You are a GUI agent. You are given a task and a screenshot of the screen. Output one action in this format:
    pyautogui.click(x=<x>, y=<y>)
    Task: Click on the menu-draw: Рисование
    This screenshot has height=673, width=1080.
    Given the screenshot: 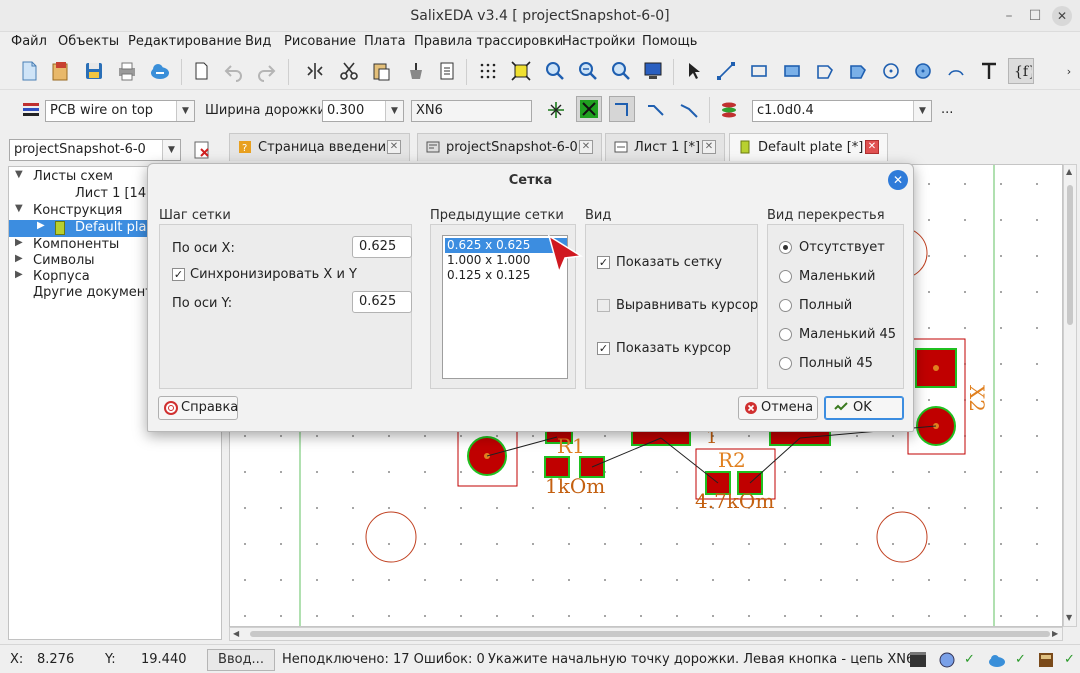 What is the action you would take?
    pyautogui.click(x=320, y=41)
    